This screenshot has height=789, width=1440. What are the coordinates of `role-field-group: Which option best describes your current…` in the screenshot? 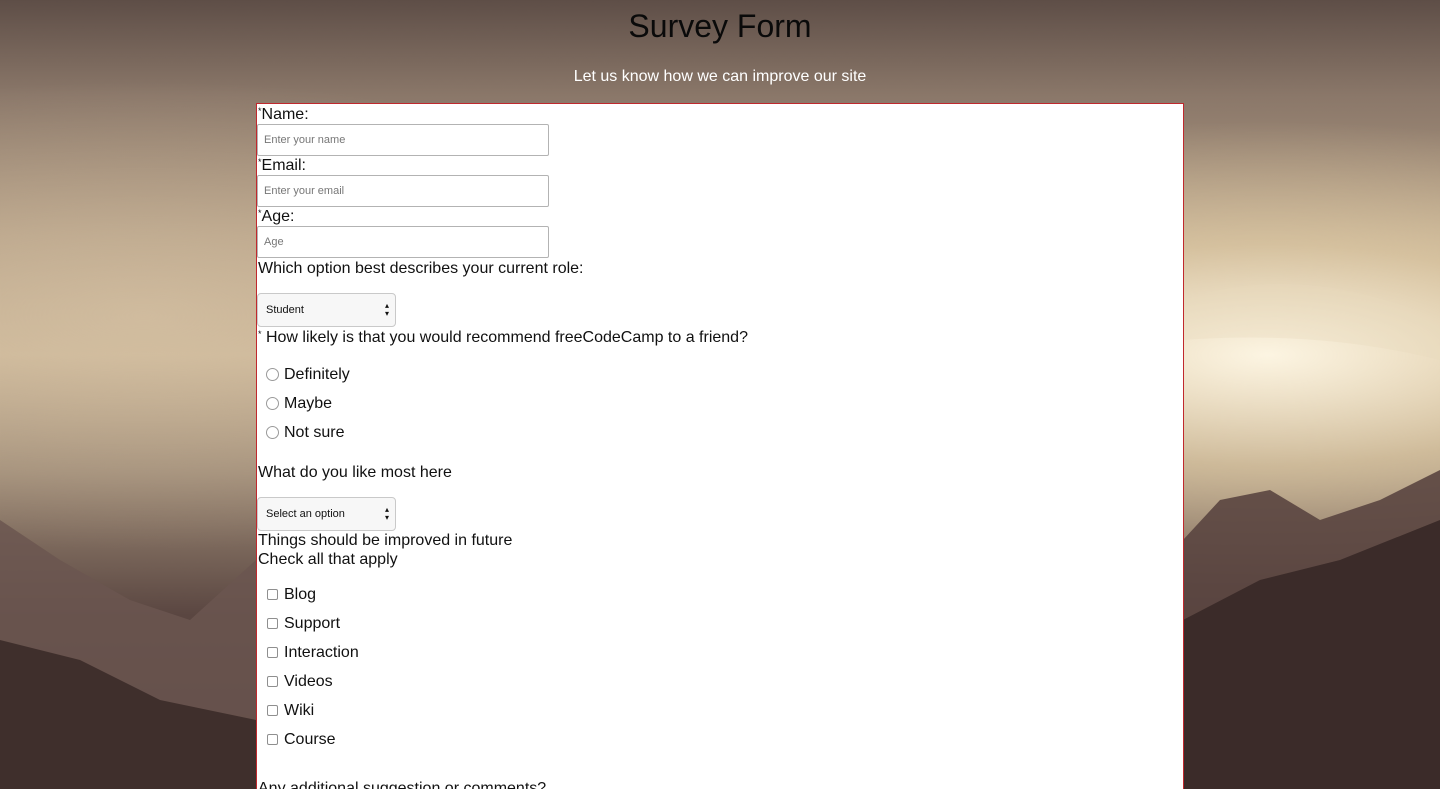 It's located at (720, 293).